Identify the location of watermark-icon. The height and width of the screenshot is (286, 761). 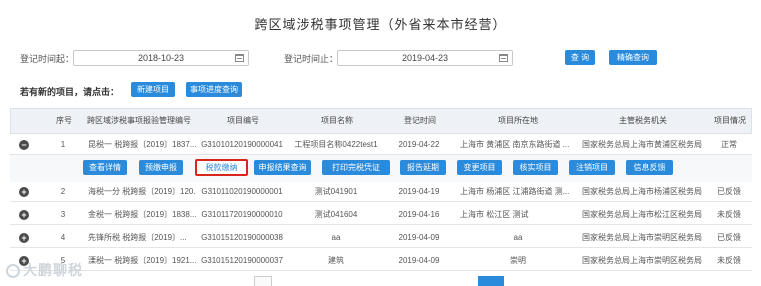
(13, 271).